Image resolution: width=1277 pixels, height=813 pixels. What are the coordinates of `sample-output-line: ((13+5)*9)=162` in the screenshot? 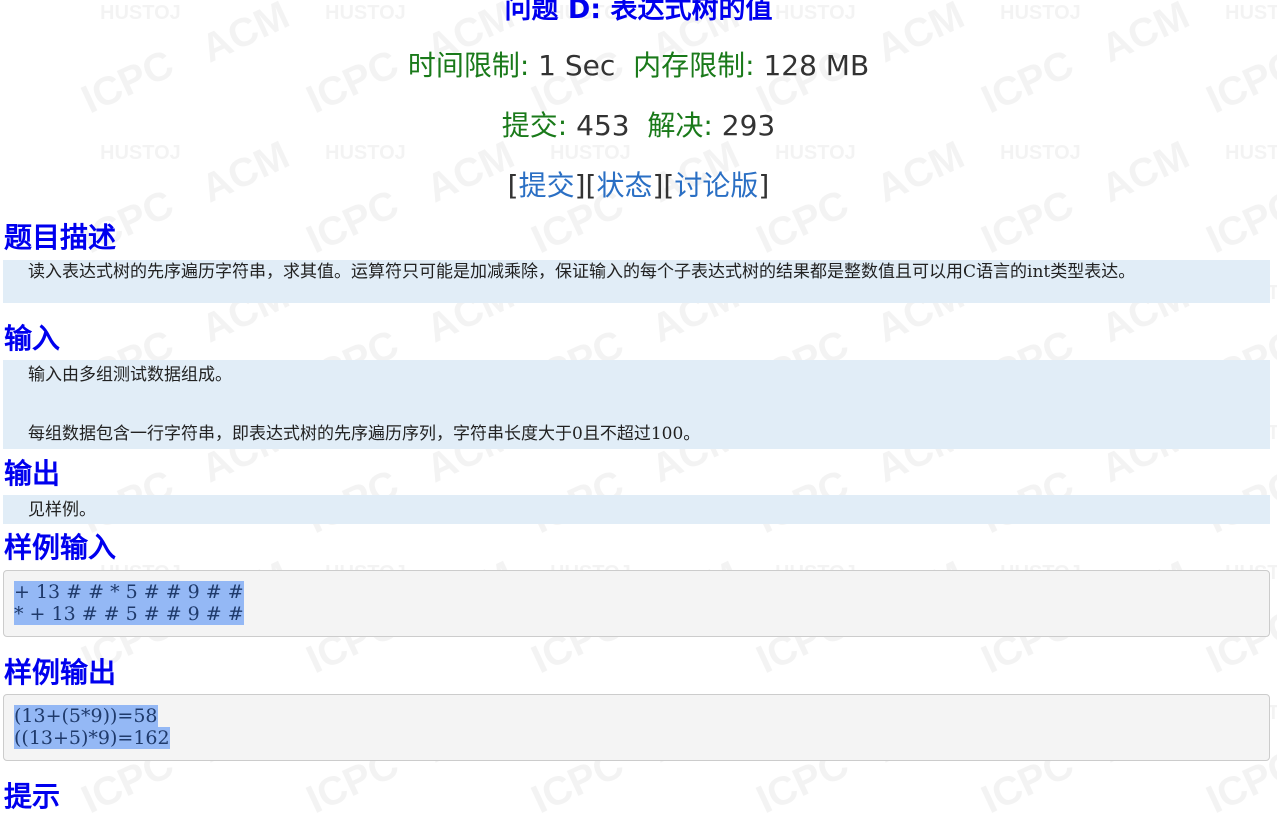 It's located at (92, 738).